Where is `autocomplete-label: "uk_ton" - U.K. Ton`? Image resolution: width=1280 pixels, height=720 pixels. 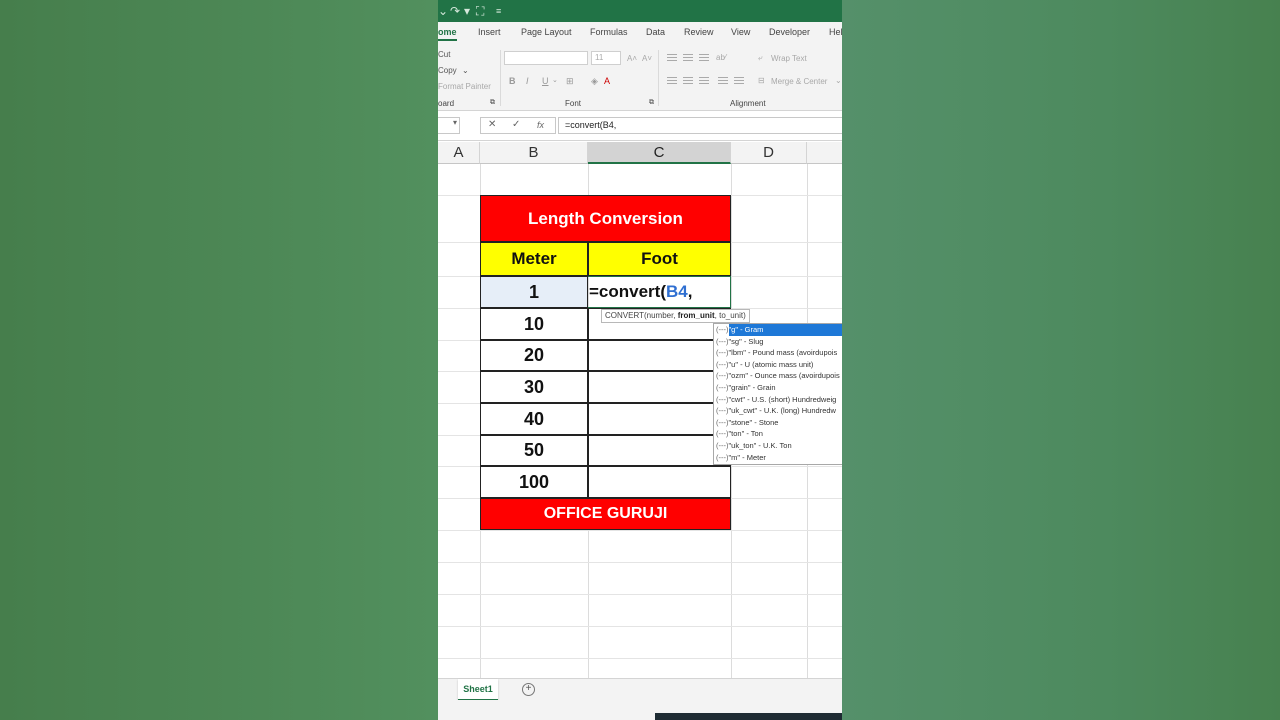
autocomplete-label: "uk_ton" - U.K. Ton is located at coordinates (760, 445).